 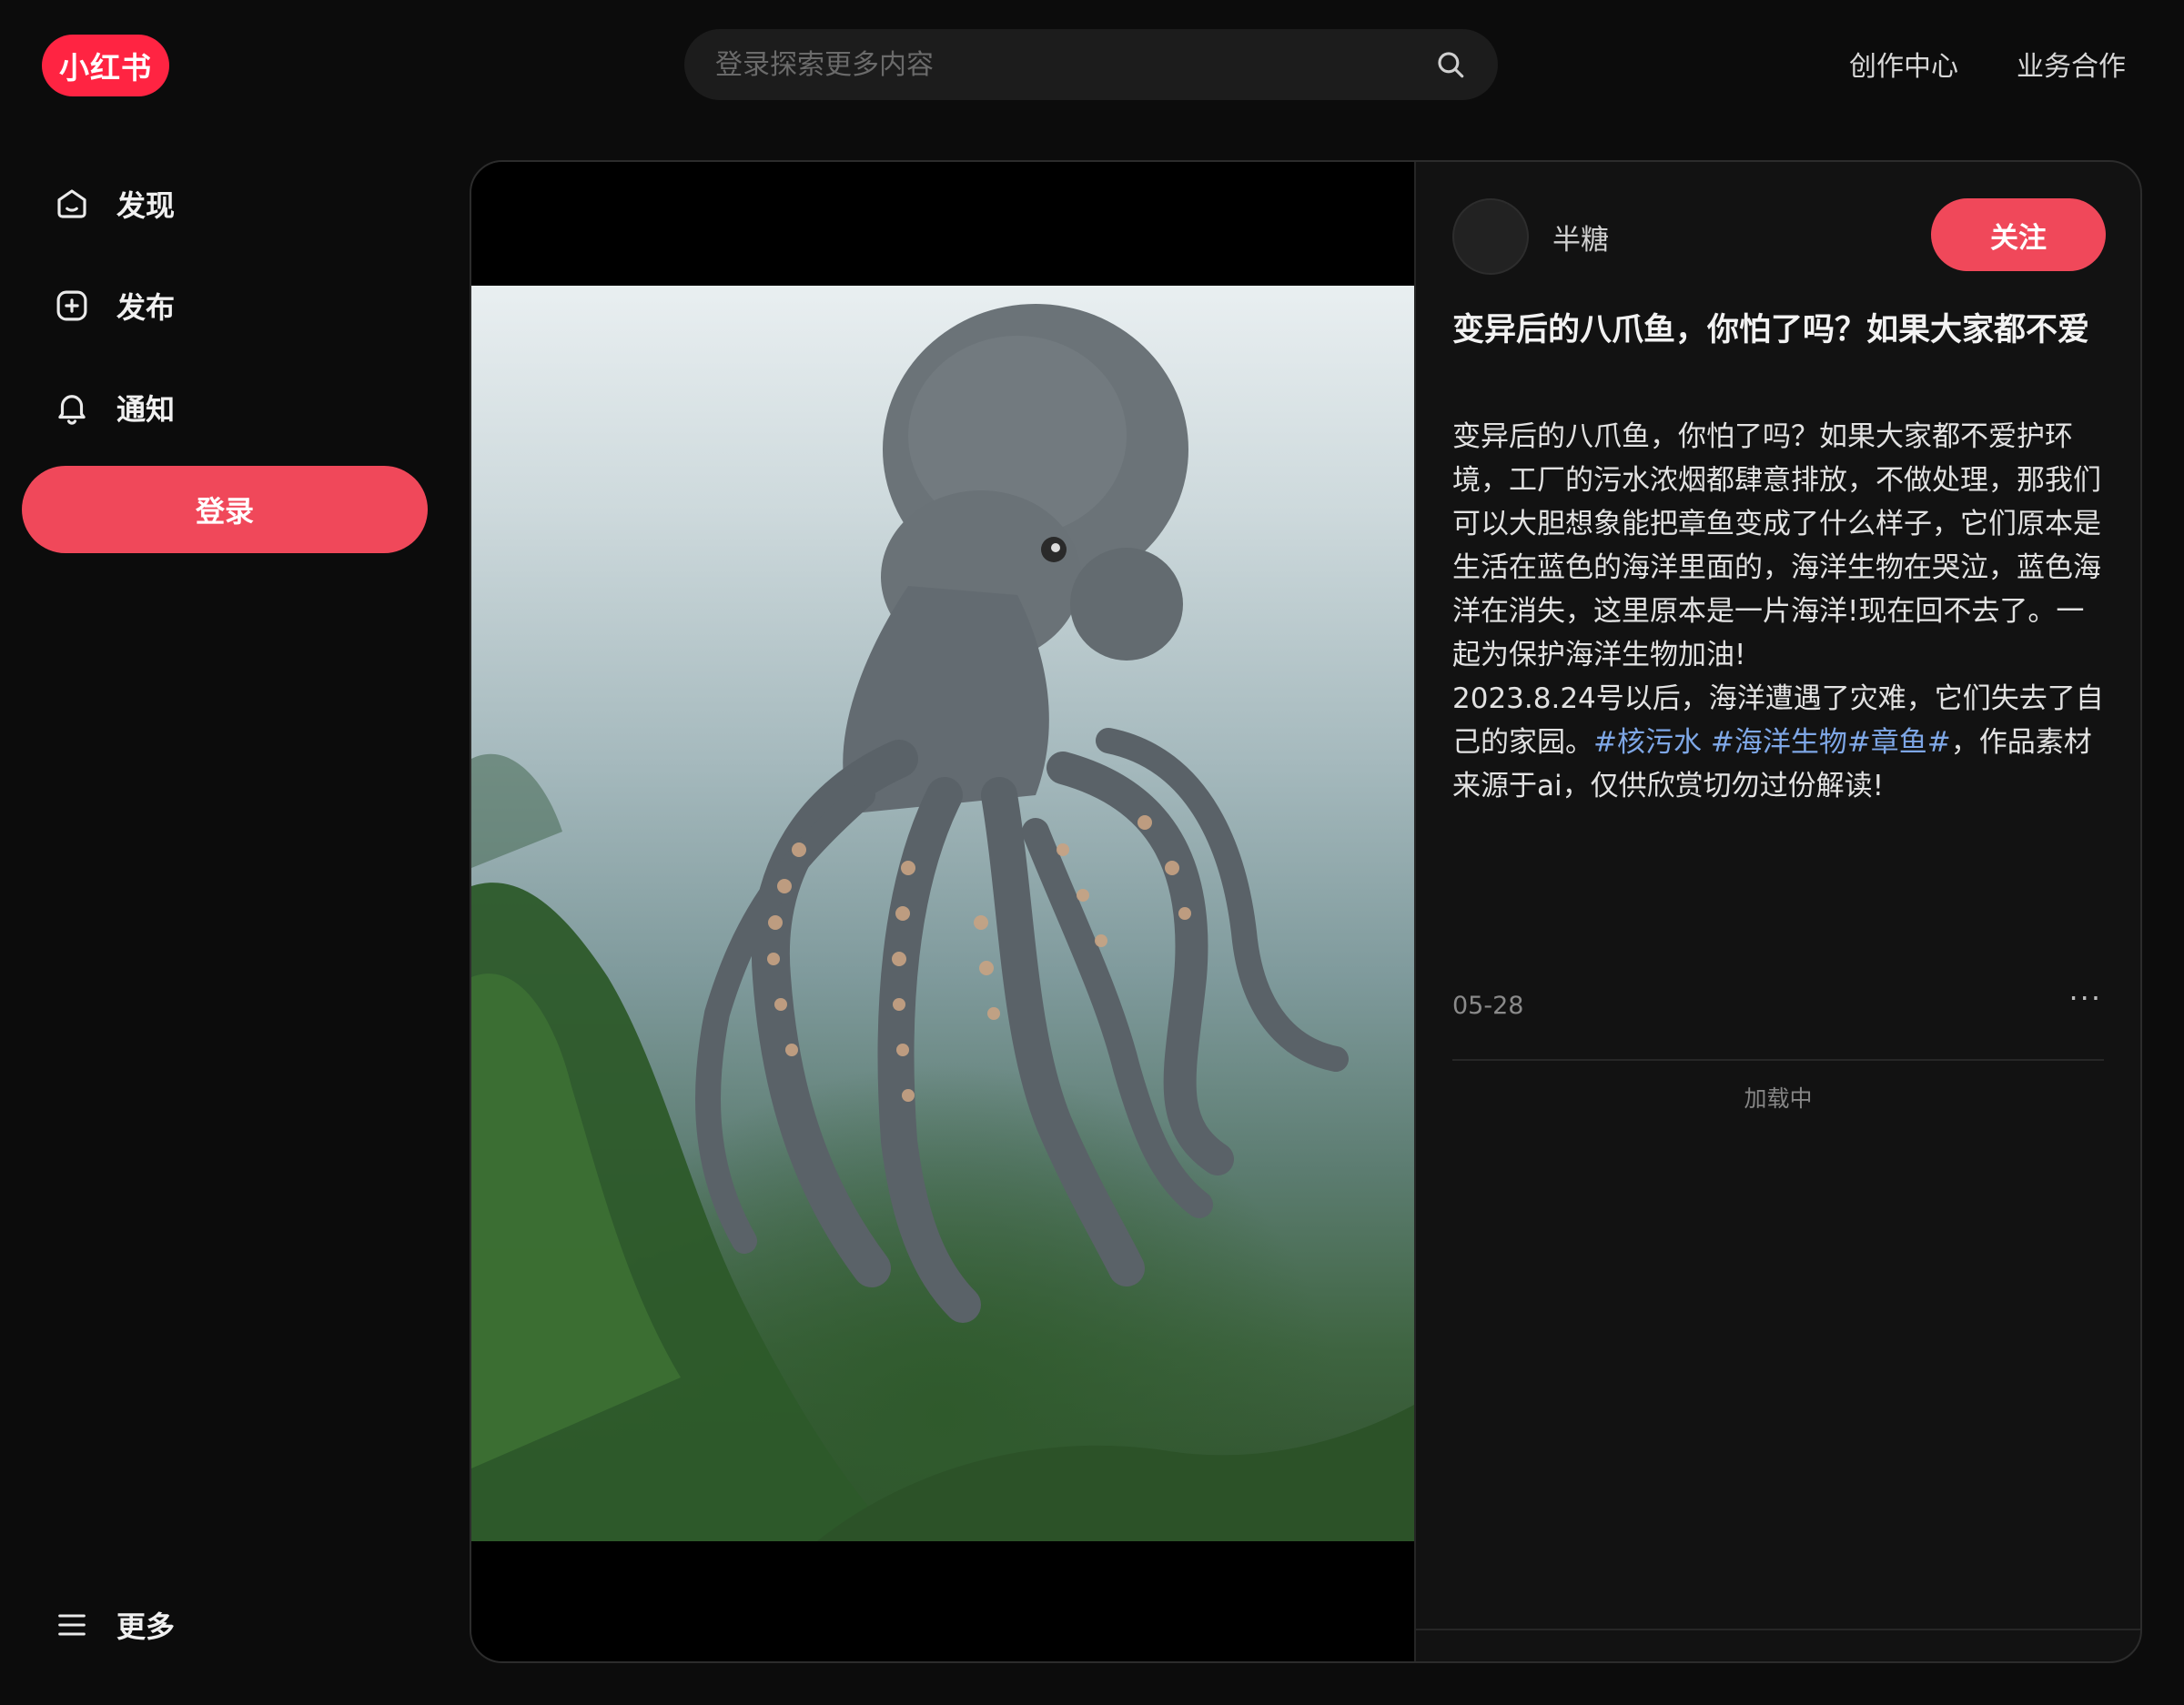 What do you see at coordinates (106, 66) in the screenshot?
I see `xiaohongshu-logo: 小红书` at bounding box center [106, 66].